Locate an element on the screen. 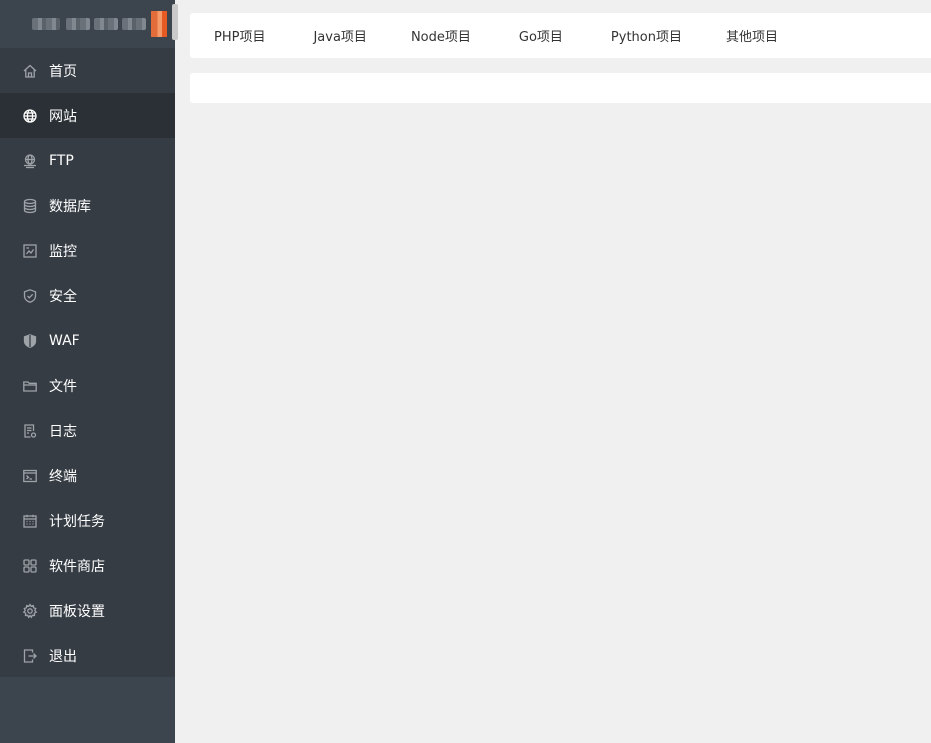  sidebar-item-label: 数据库 is located at coordinates (70, 206).